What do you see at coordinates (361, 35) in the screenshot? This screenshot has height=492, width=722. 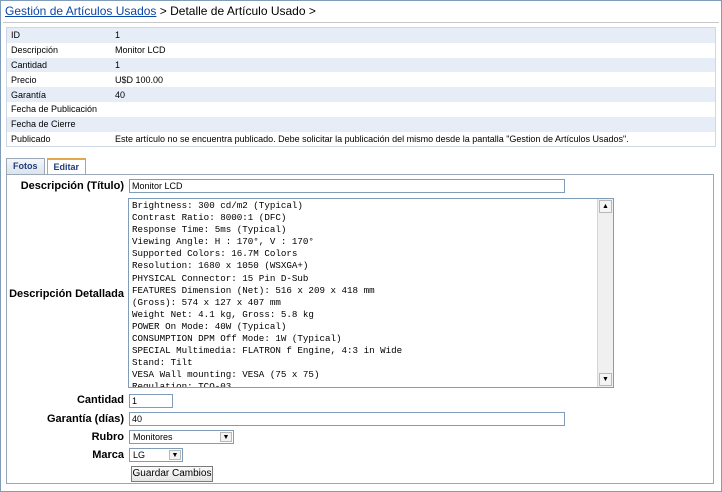 I see `info-row-id: ID 1` at bounding box center [361, 35].